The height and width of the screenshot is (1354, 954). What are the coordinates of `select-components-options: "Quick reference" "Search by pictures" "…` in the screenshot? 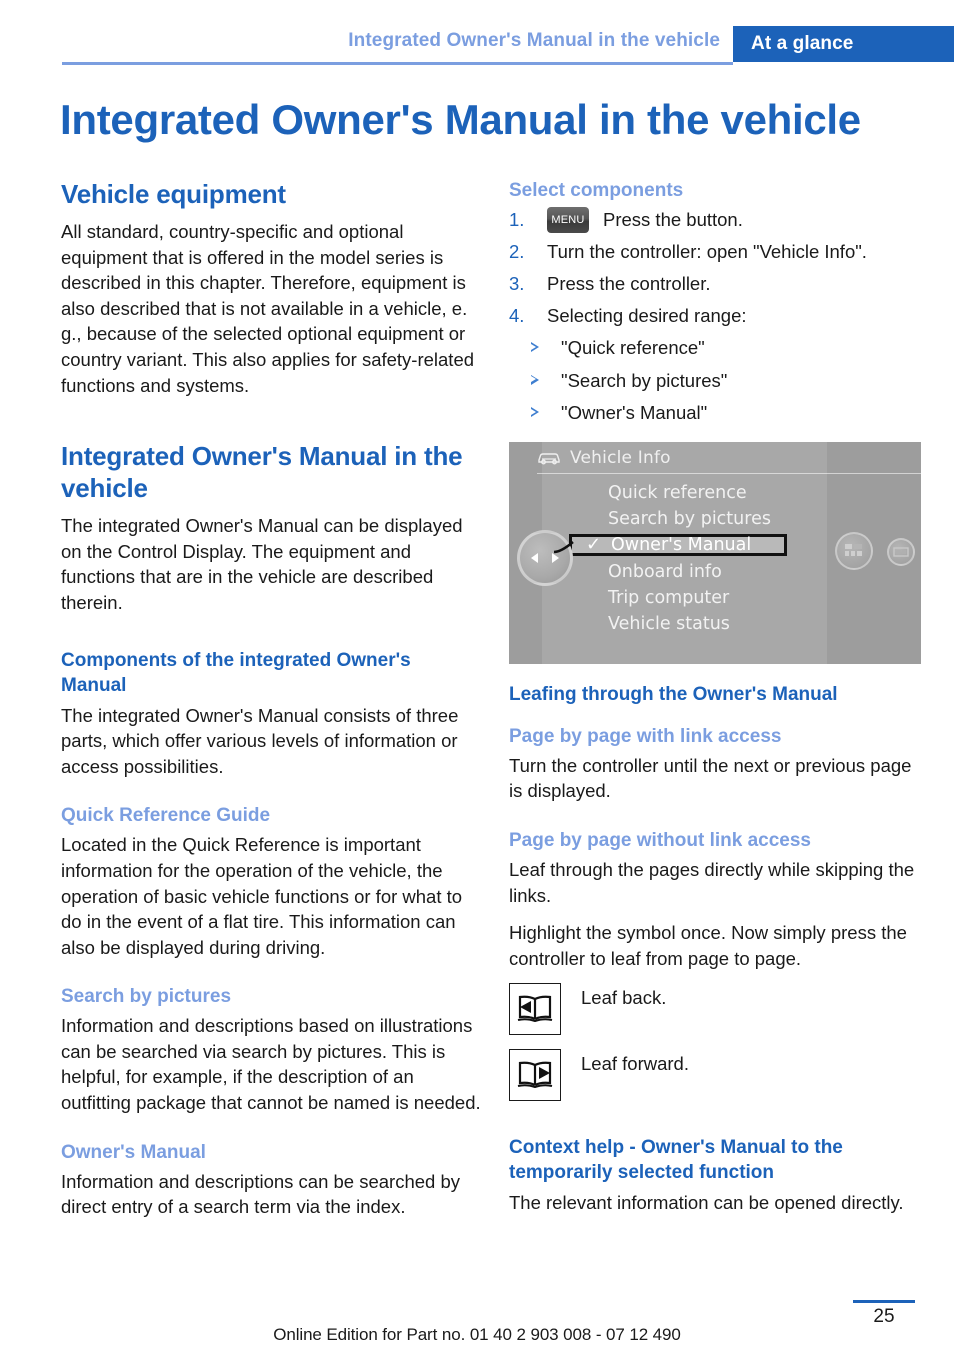 It's located at (719, 380).